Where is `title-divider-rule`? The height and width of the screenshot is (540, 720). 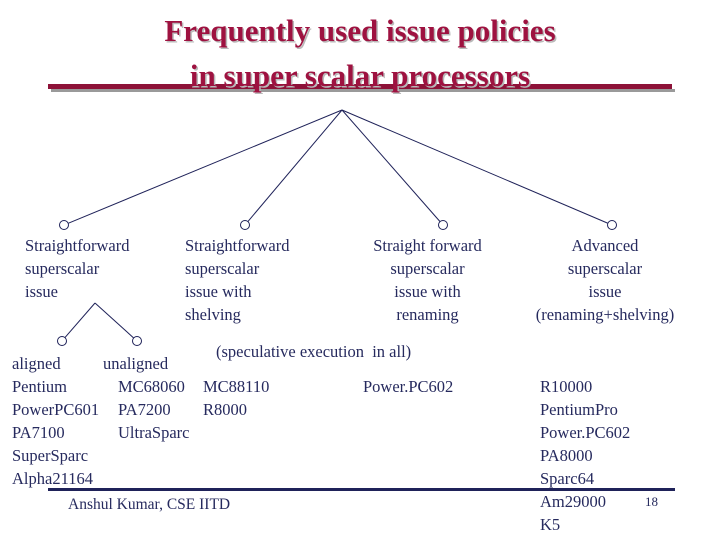
title-divider-rule is located at coordinates (361, 88).